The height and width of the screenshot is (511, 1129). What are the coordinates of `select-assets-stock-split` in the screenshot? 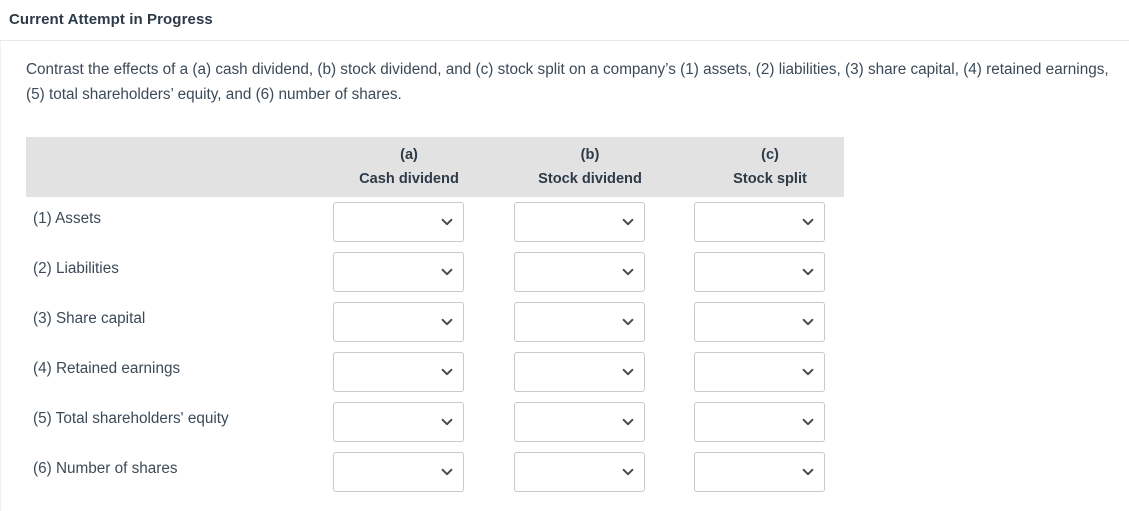 It's located at (759, 222).